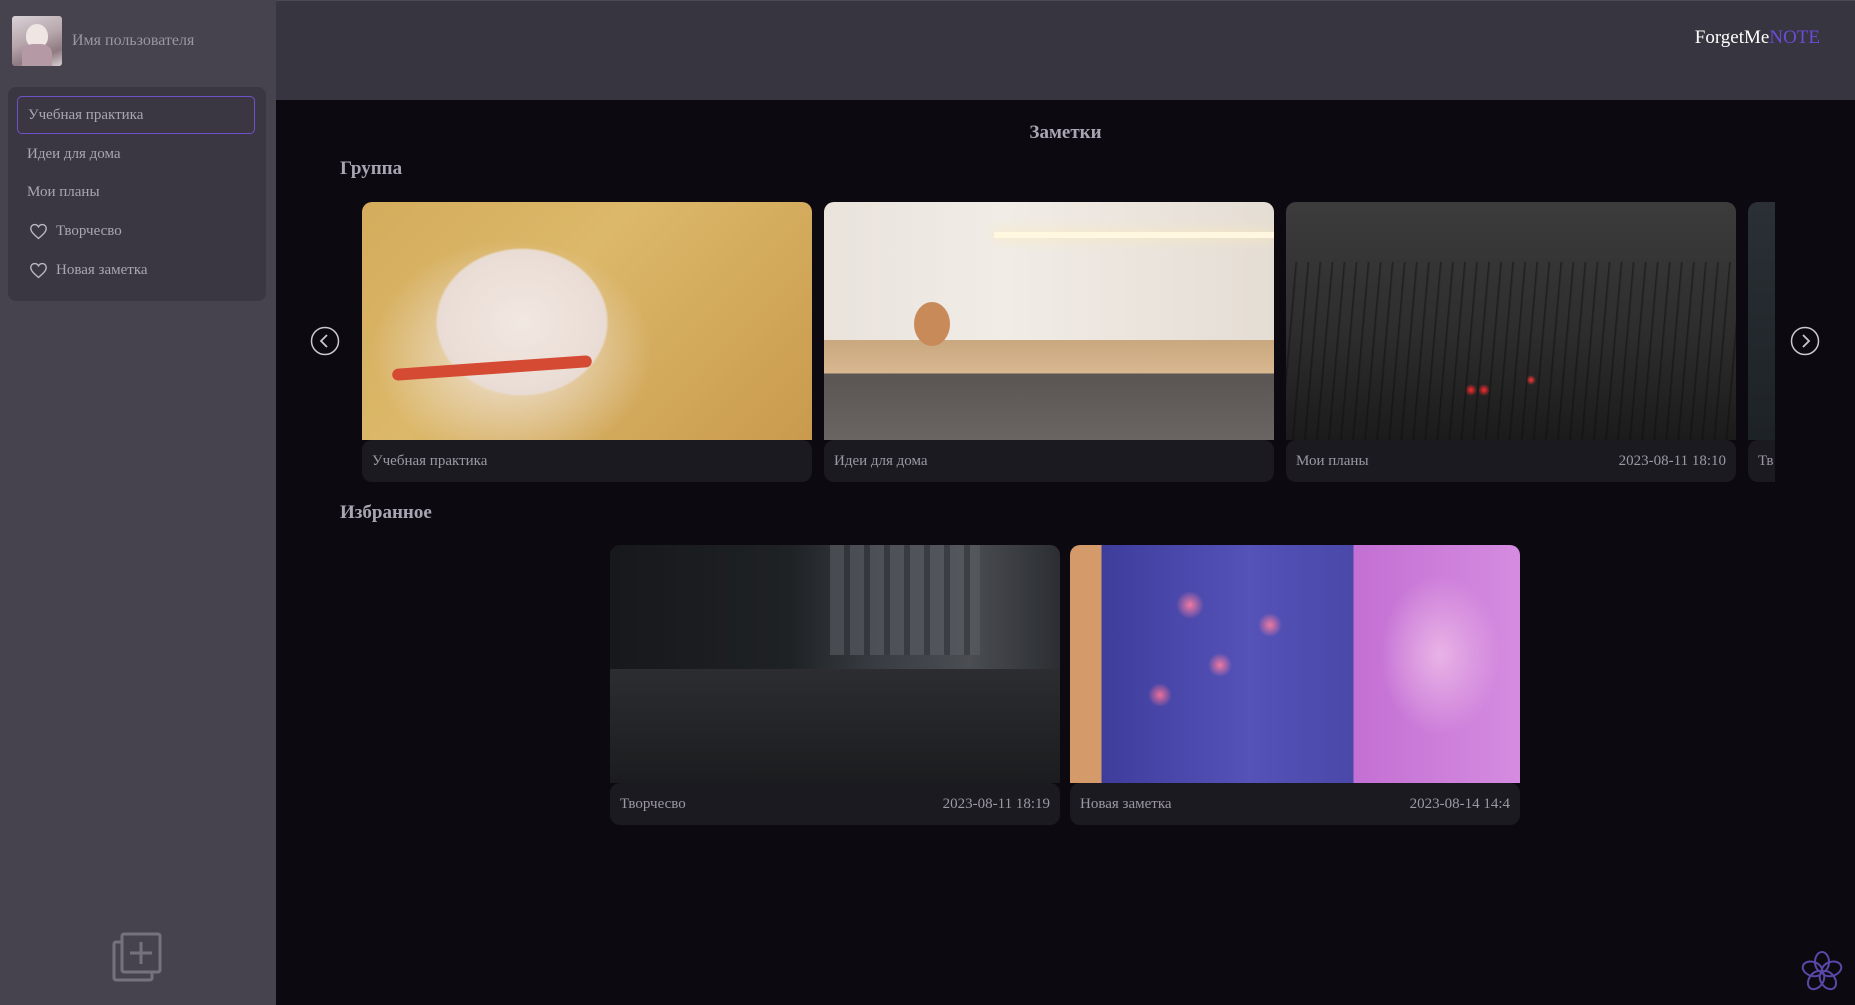  What do you see at coordinates (102, 269) in the screenshot?
I see `sidebar-item-label: Новая заметка` at bounding box center [102, 269].